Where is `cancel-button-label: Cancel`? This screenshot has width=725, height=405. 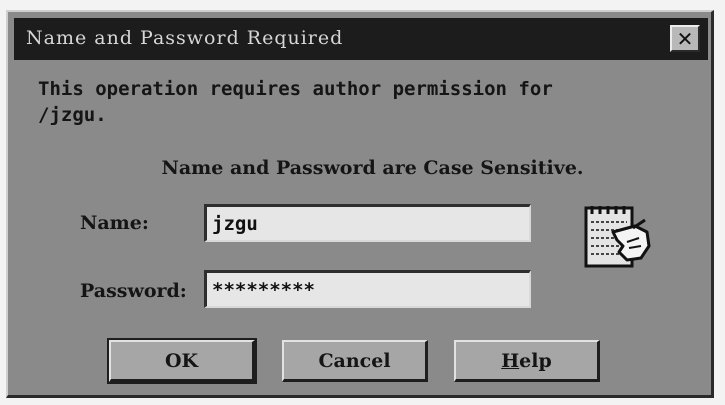 cancel-button-label: Cancel is located at coordinates (354, 360).